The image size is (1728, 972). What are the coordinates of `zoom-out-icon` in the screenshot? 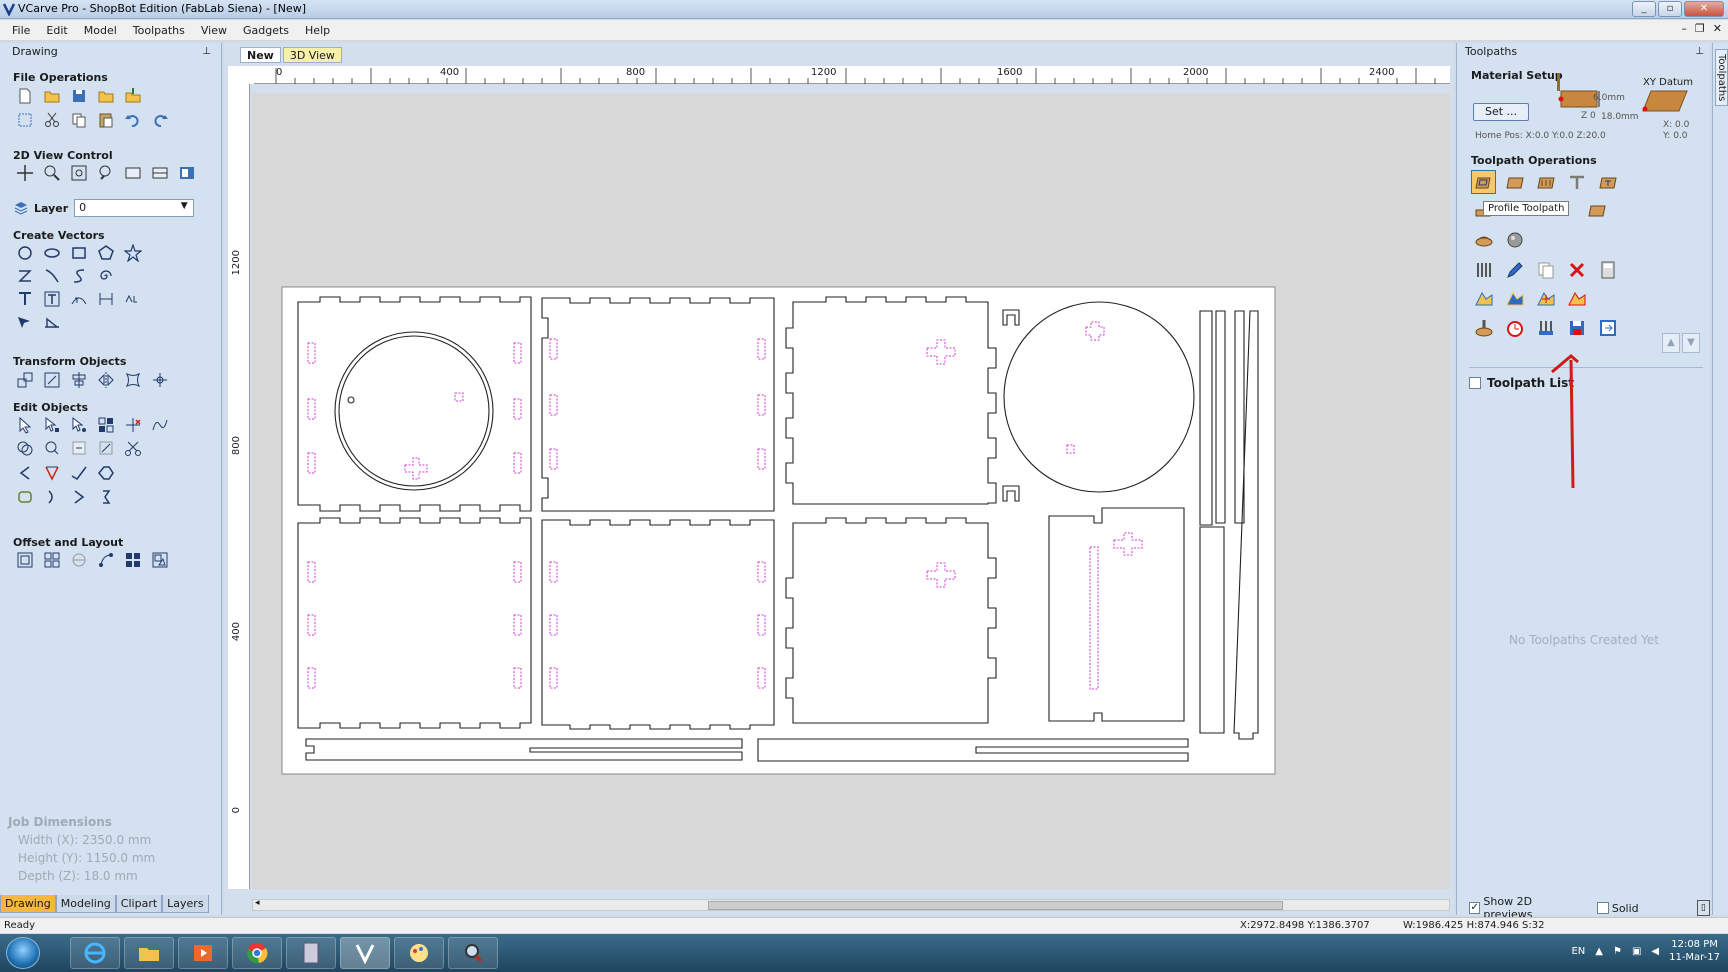 It's located at (105, 173).